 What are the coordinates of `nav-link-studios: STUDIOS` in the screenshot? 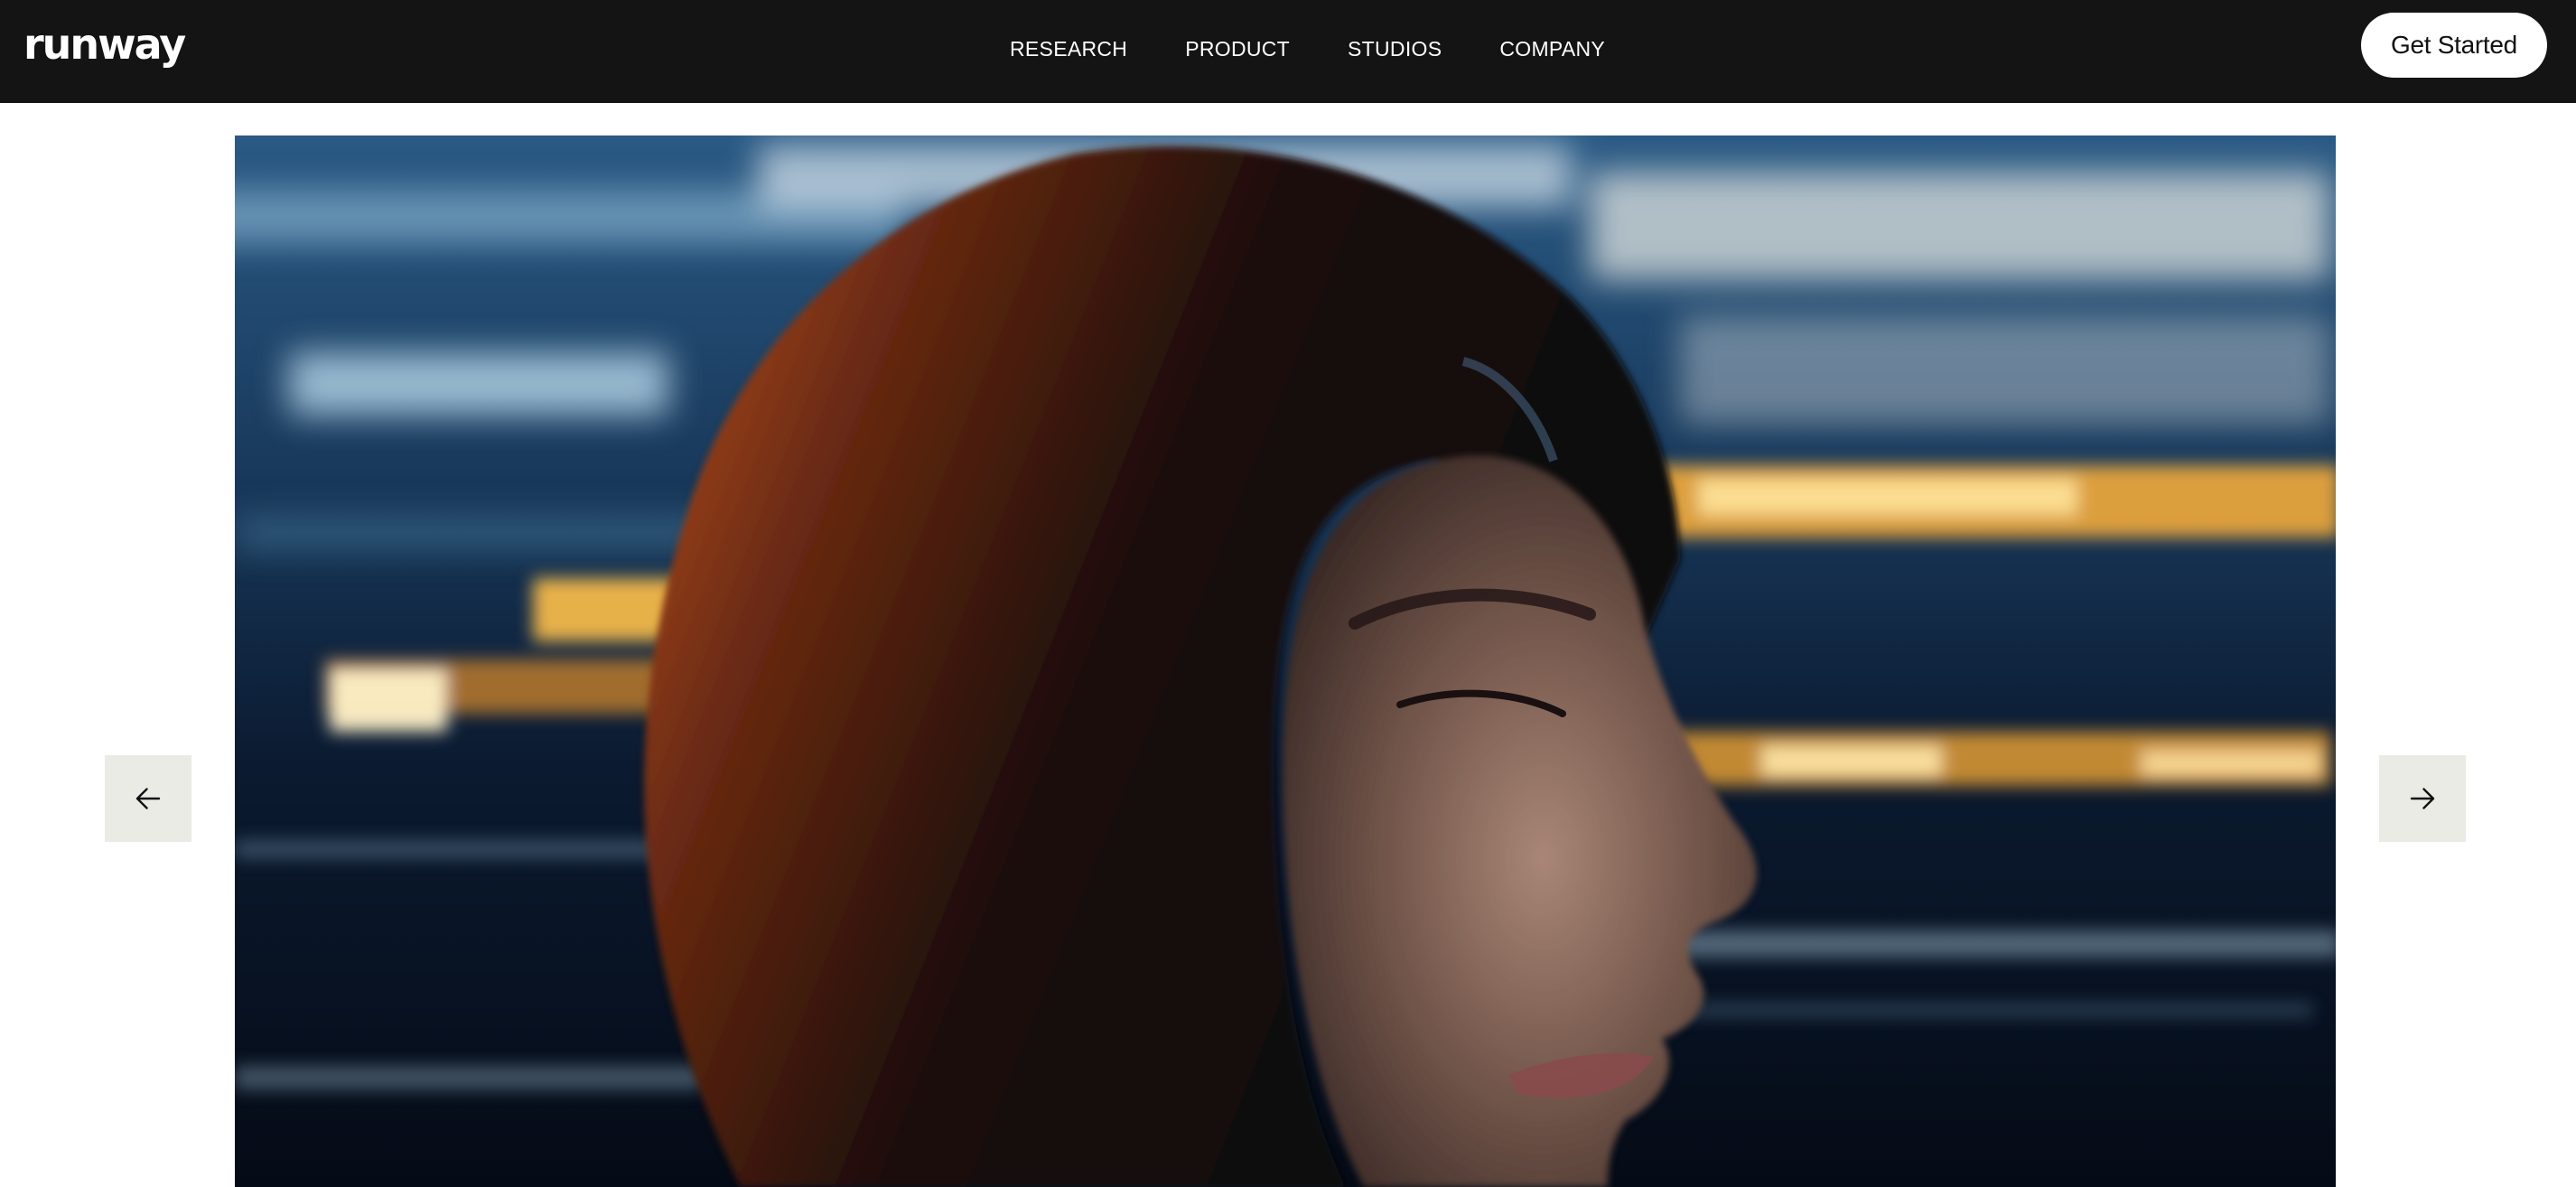 It's located at (1395, 49).